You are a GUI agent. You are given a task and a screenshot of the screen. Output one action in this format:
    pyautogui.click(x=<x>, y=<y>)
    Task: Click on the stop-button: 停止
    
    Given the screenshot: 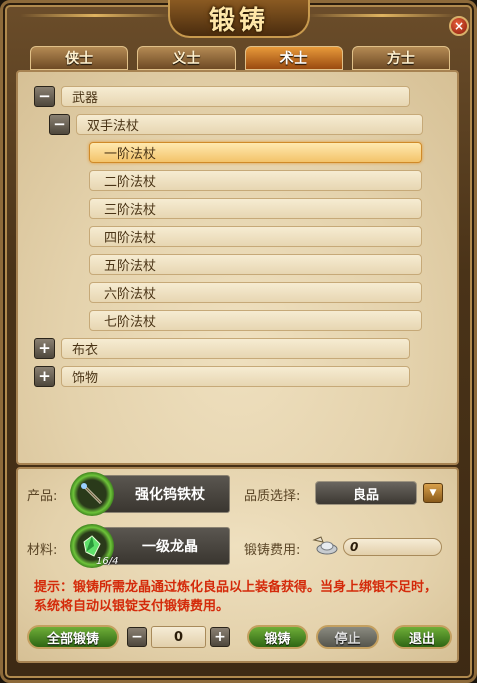 What is the action you would take?
    pyautogui.click(x=347, y=637)
    